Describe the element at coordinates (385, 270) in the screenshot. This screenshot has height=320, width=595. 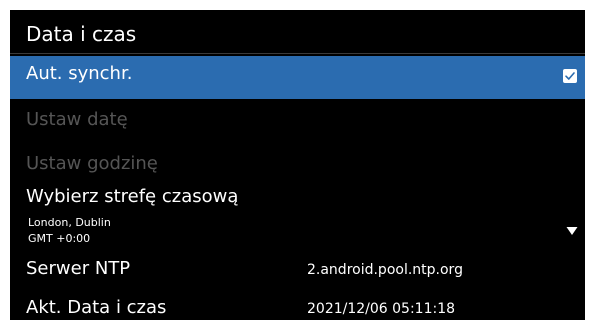
I see `ntp-server-value: 2.android.pool.ntp.org` at that location.